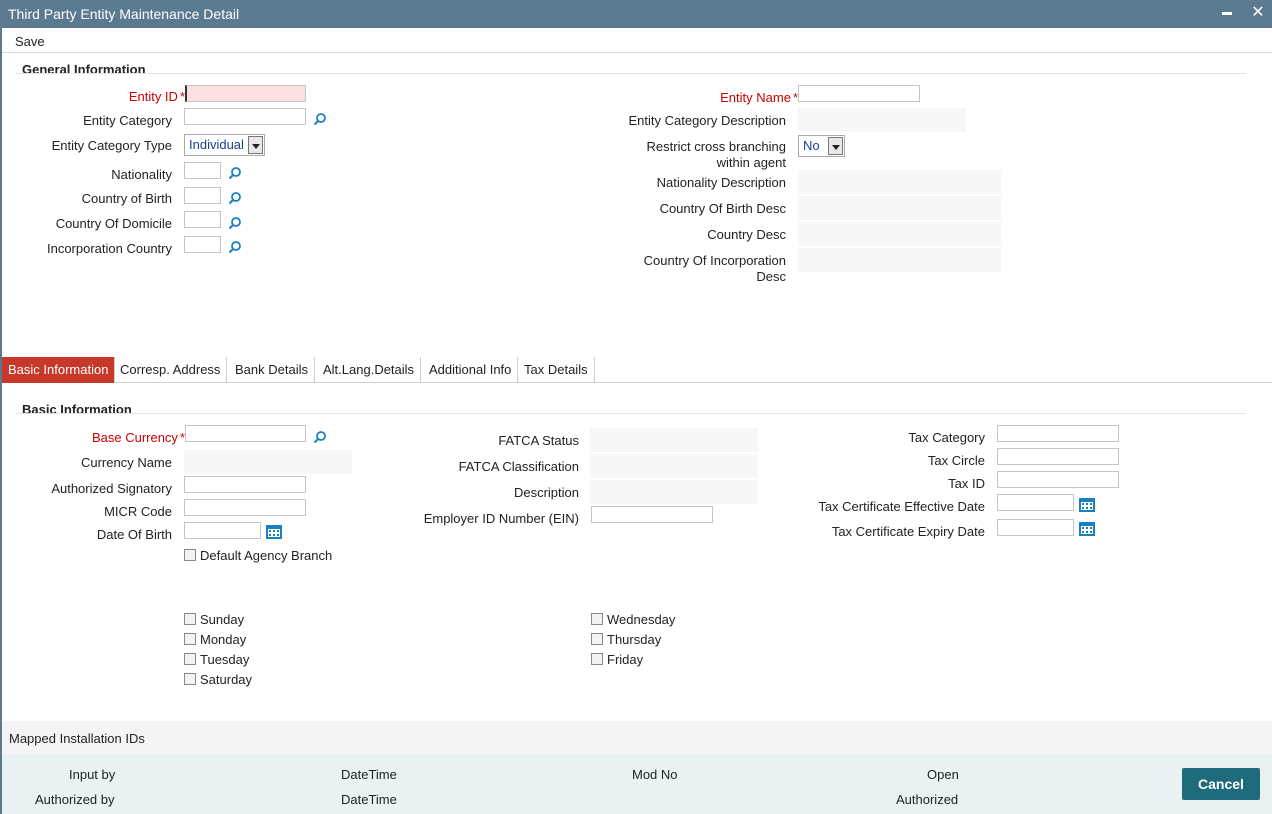  Describe the element at coordinates (637, 40) in the screenshot. I see `menu-bar: Save` at that location.